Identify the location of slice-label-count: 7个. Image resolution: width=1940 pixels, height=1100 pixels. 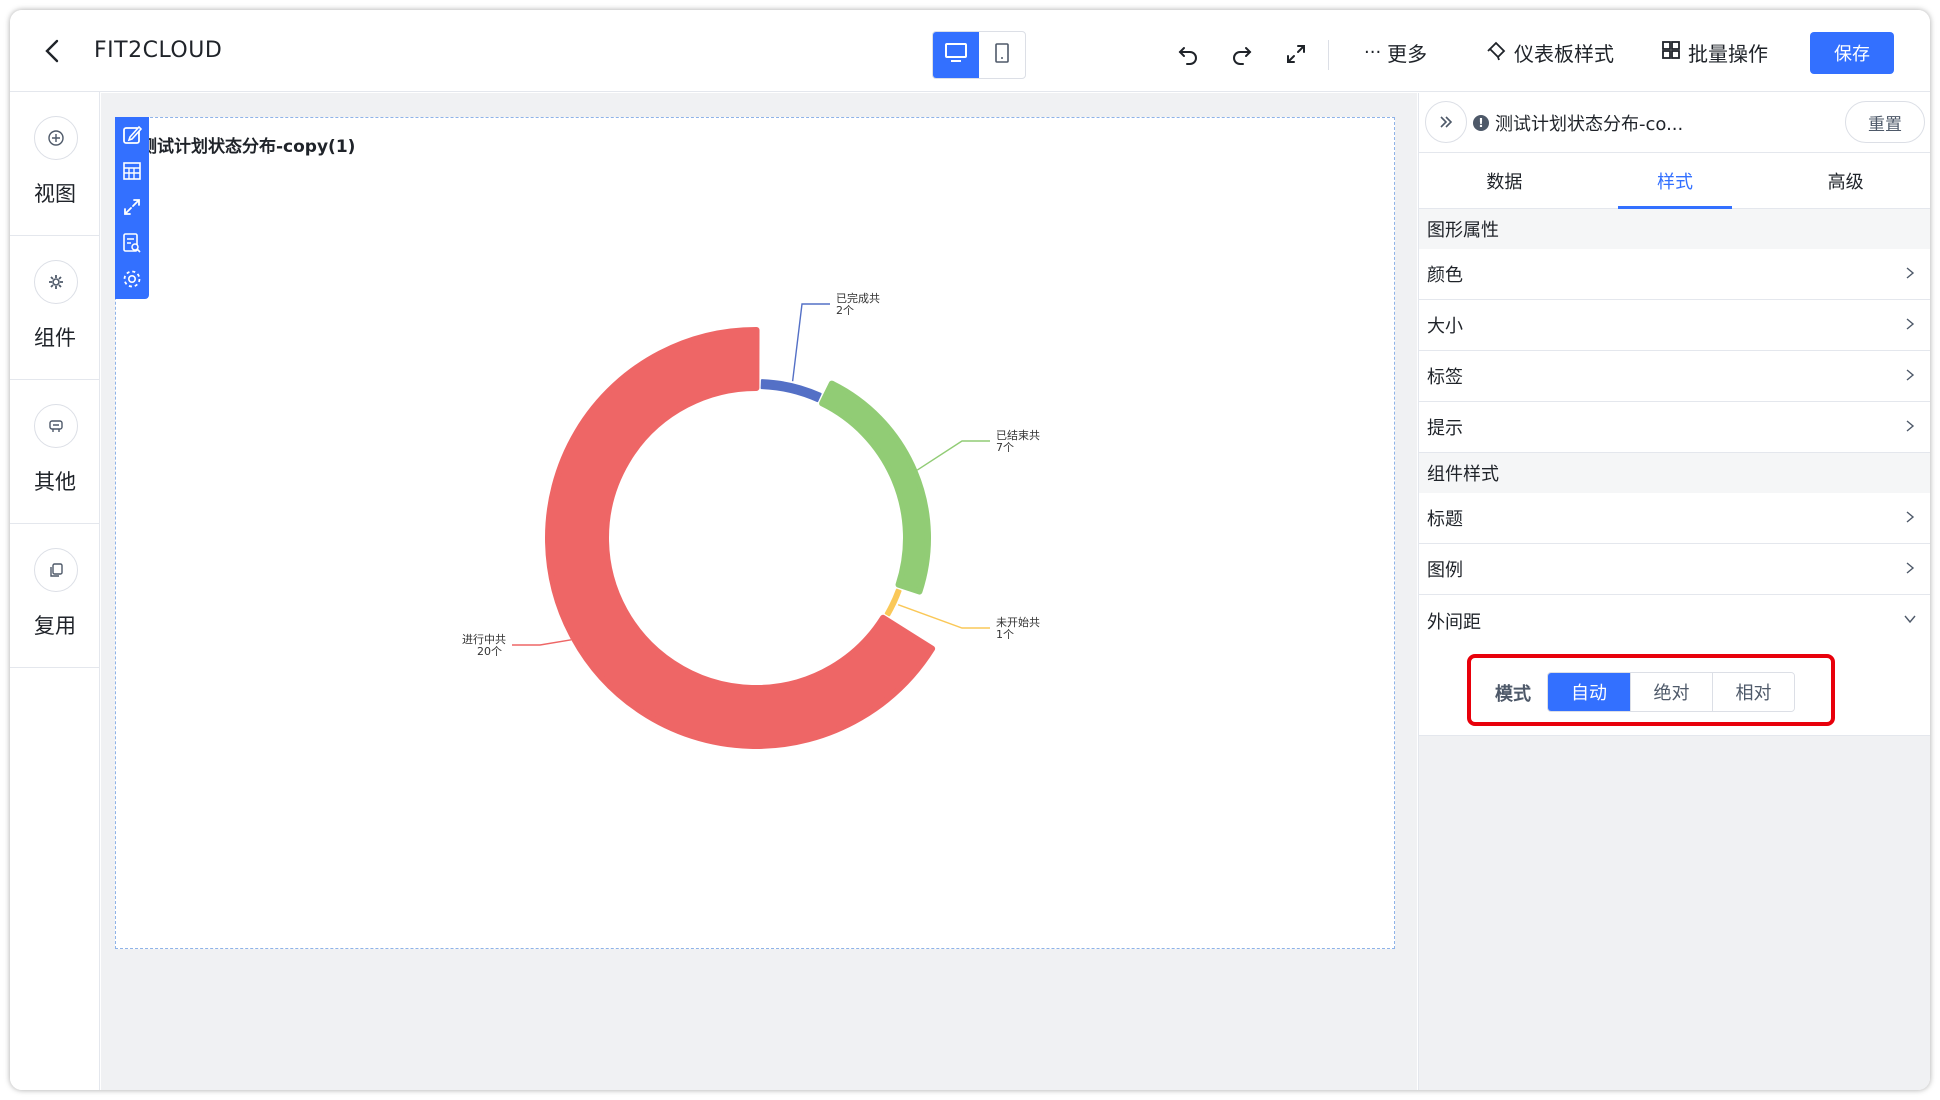
(1005, 447).